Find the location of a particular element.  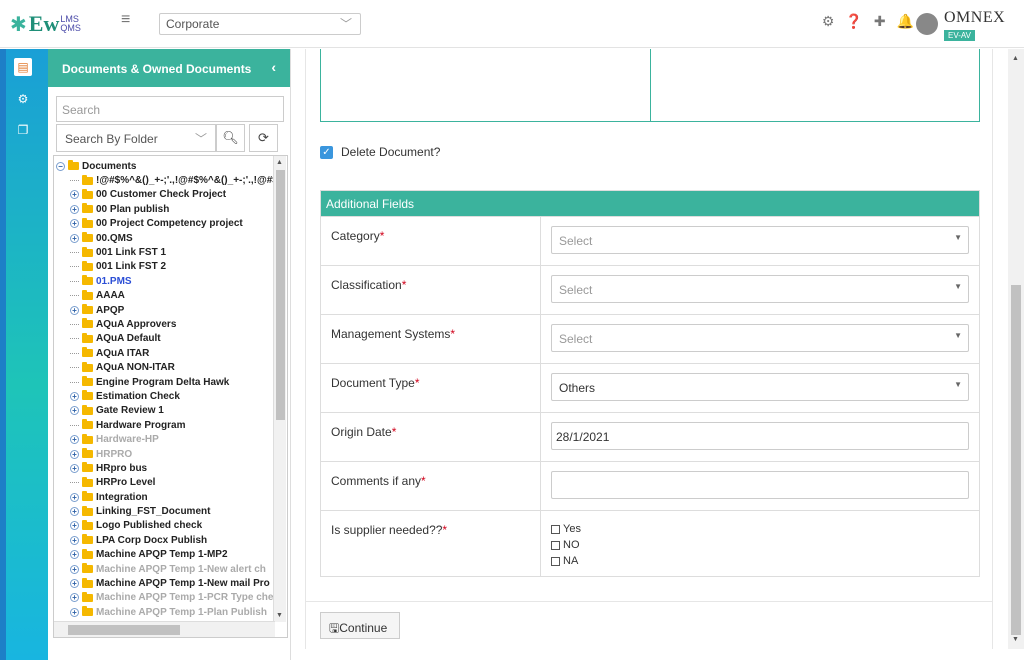

tree-node: +00 Plan publish is located at coordinates (163, 209).